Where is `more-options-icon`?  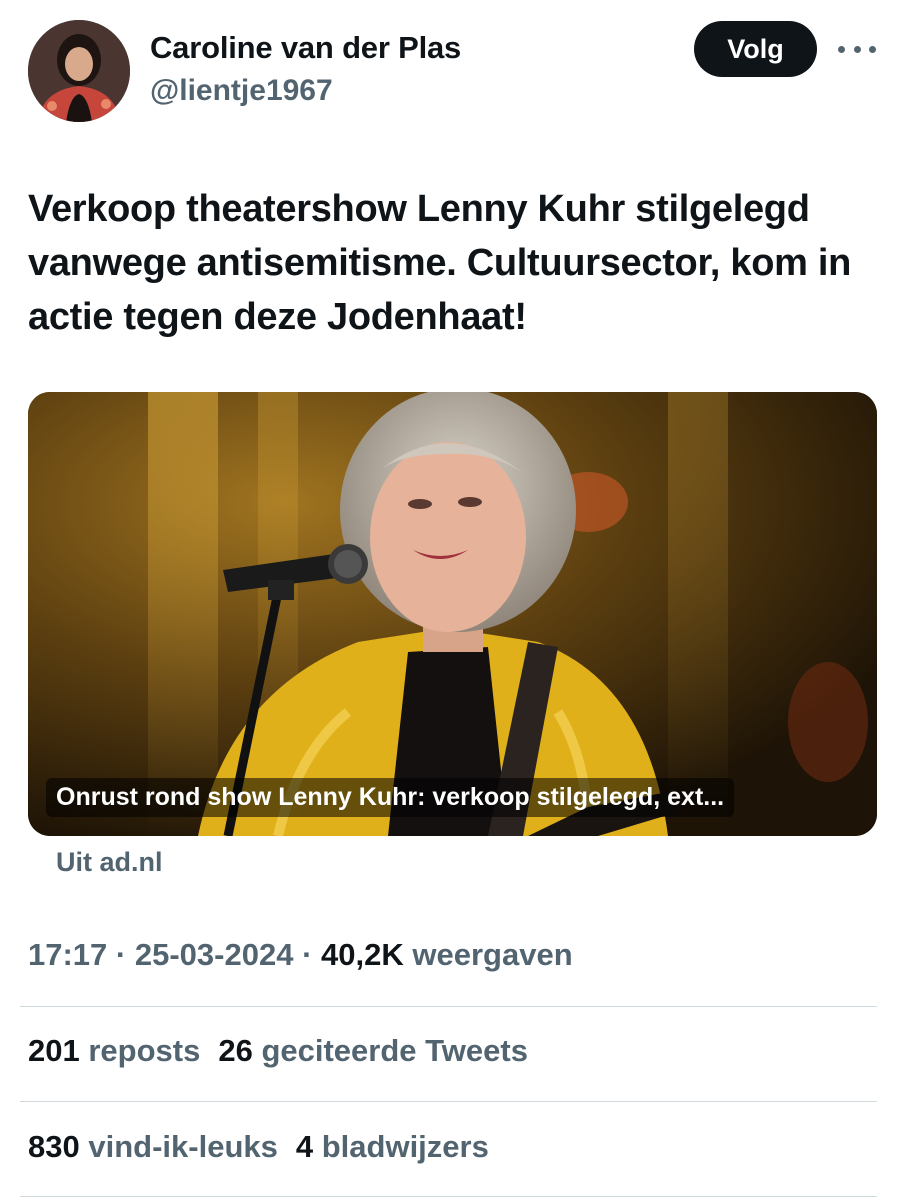
more-options-icon is located at coordinates (857, 49).